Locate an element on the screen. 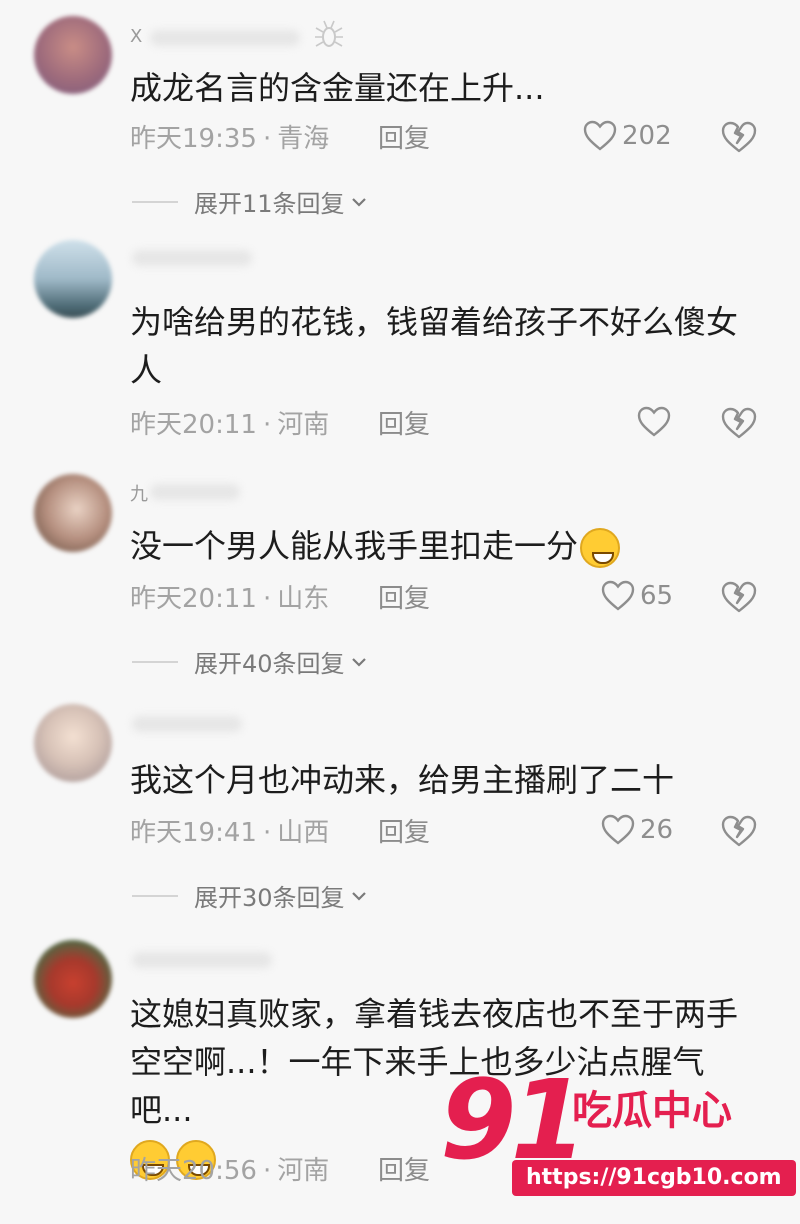  comment-meta: 昨天20:56 · 河南 回复 is located at coordinates (280, 1168).